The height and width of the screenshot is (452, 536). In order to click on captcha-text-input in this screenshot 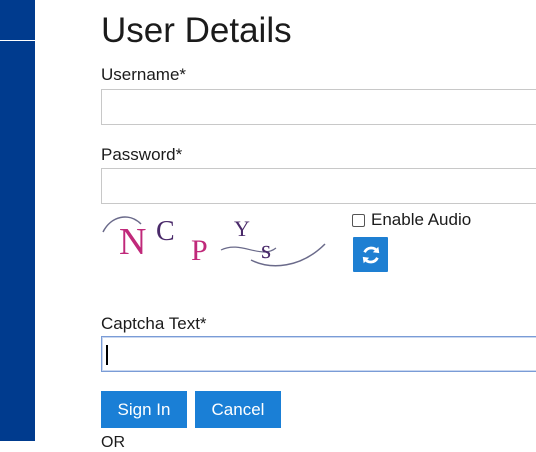, I will do `click(318, 354)`.